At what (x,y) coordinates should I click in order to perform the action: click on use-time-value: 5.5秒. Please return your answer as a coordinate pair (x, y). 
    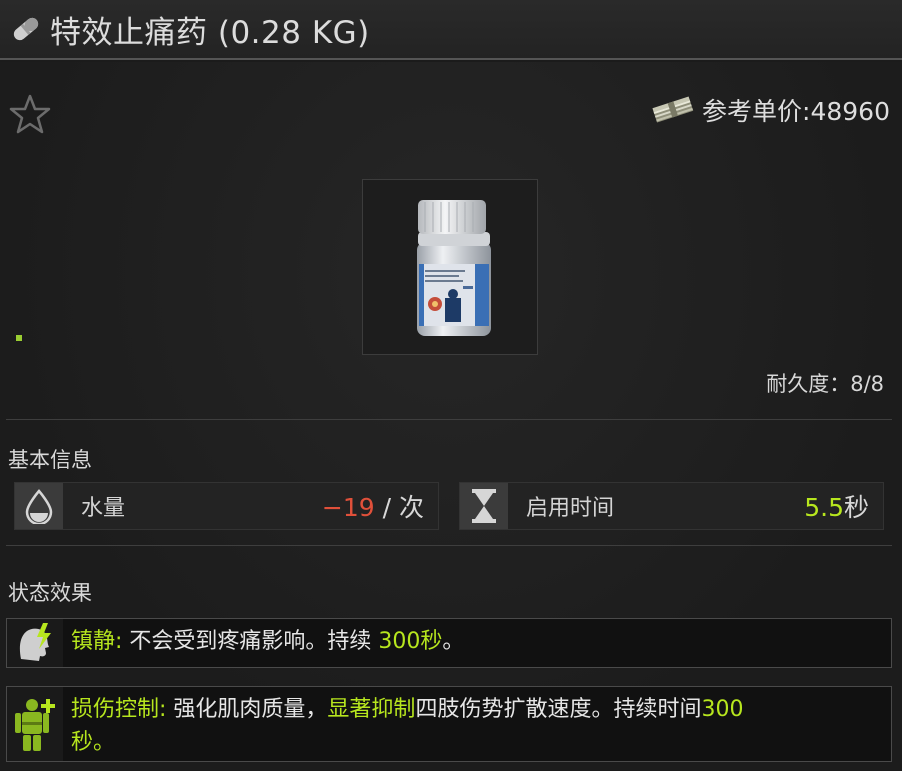
    Looking at the image, I should click on (836, 506).